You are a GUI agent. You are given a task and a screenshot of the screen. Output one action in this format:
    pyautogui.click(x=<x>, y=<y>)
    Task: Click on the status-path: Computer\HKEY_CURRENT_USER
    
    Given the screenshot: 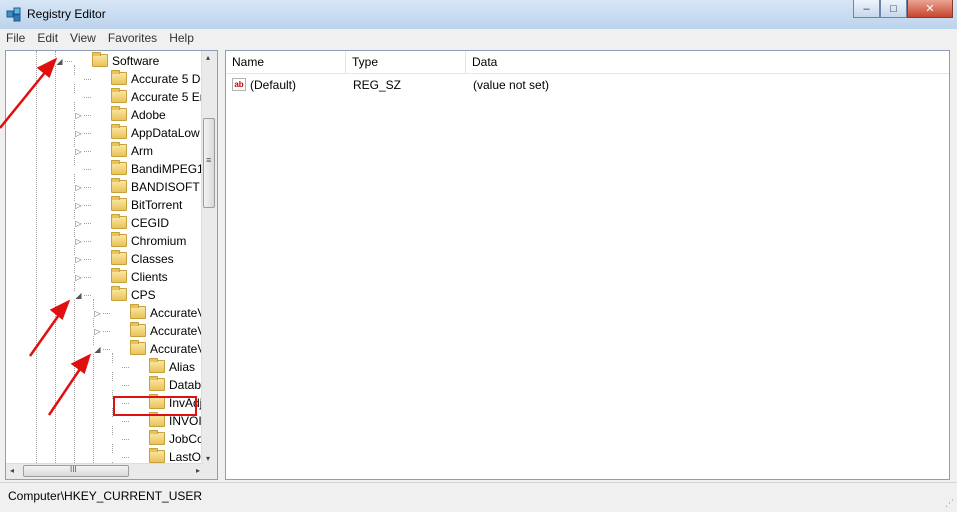 What is the action you would take?
    pyautogui.click(x=105, y=496)
    